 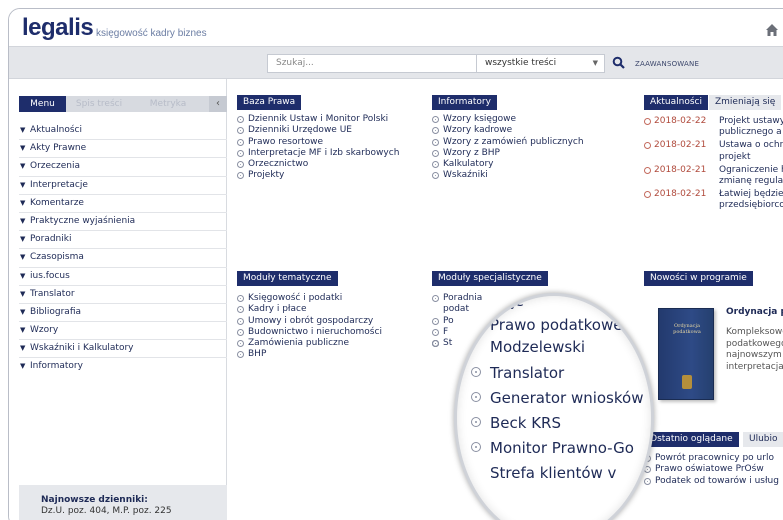 What do you see at coordinates (123, 349) in the screenshot?
I see `sidebar-item-wskazniki: ▼ Wskaźniki i Kalkulatory` at bounding box center [123, 349].